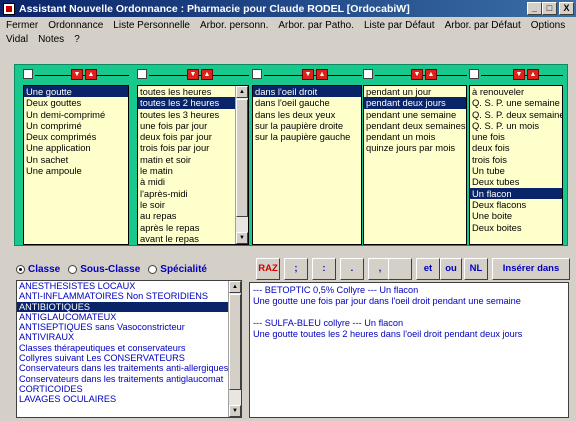 This screenshot has width=576, height=421. Describe the element at coordinates (516, 204) in the screenshot. I see `list-item: Deux flacons` at that location.